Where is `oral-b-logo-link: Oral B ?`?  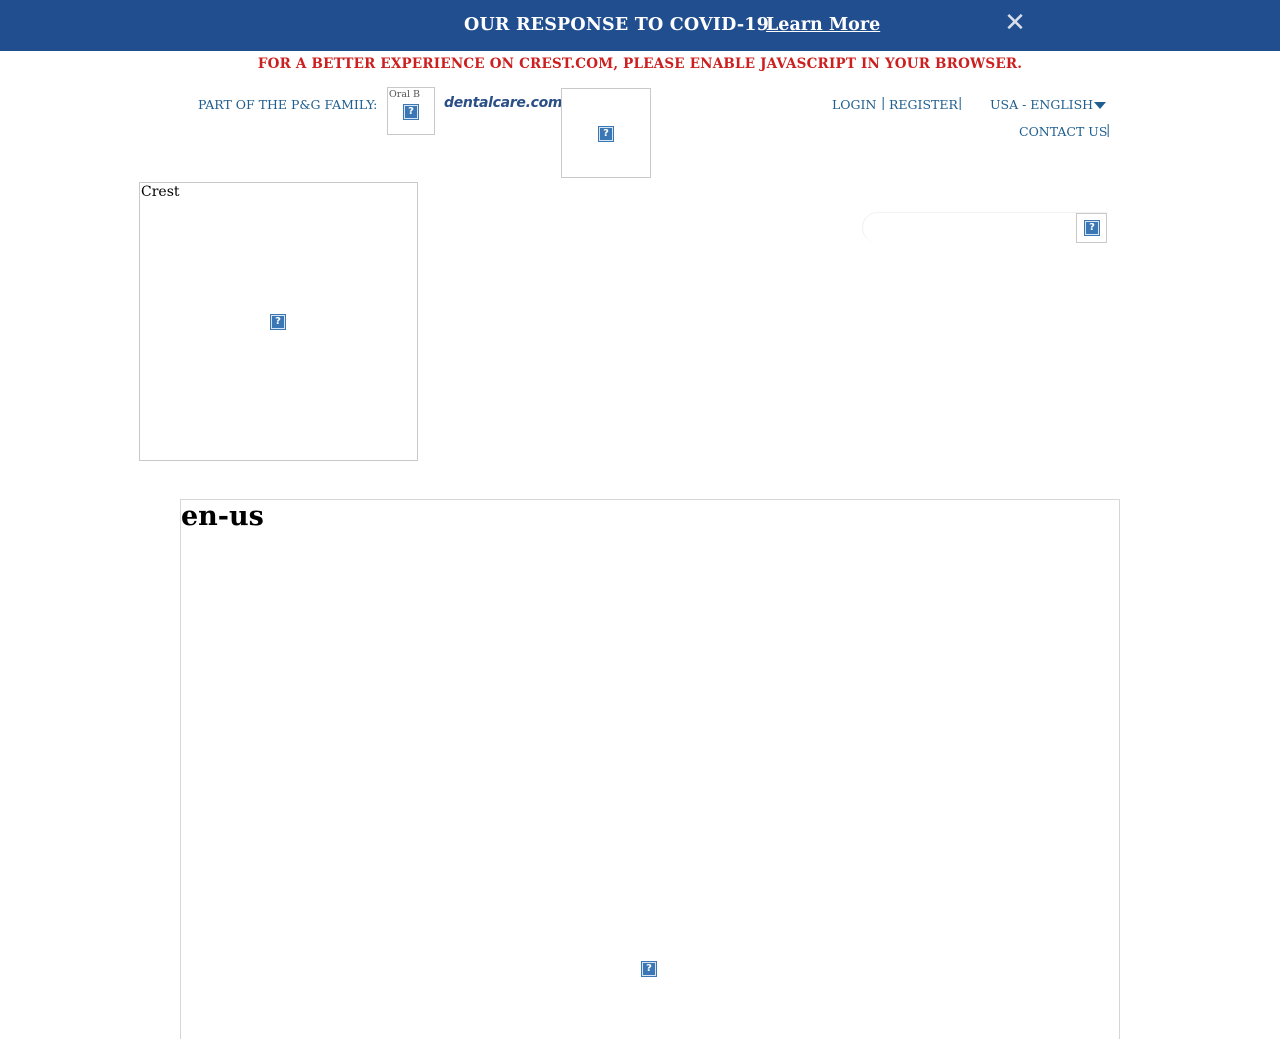
oral-b-logo-link: Oral B ? is located at coordinates (411, 111).